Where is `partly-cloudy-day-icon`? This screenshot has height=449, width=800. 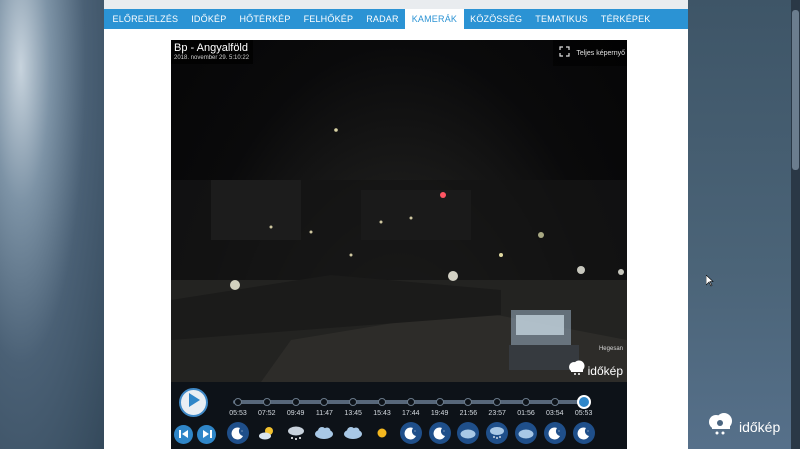 partly-cloudy-day-icon is located at coordinates (267, 433).